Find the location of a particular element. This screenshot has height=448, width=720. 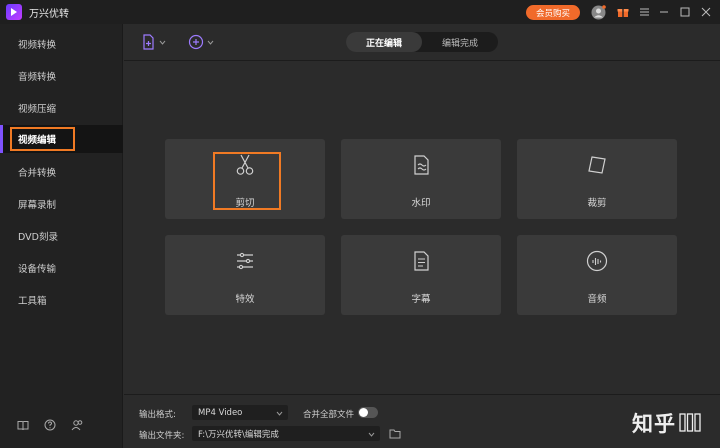

maximize-icon is located at coordinates (685, 12).